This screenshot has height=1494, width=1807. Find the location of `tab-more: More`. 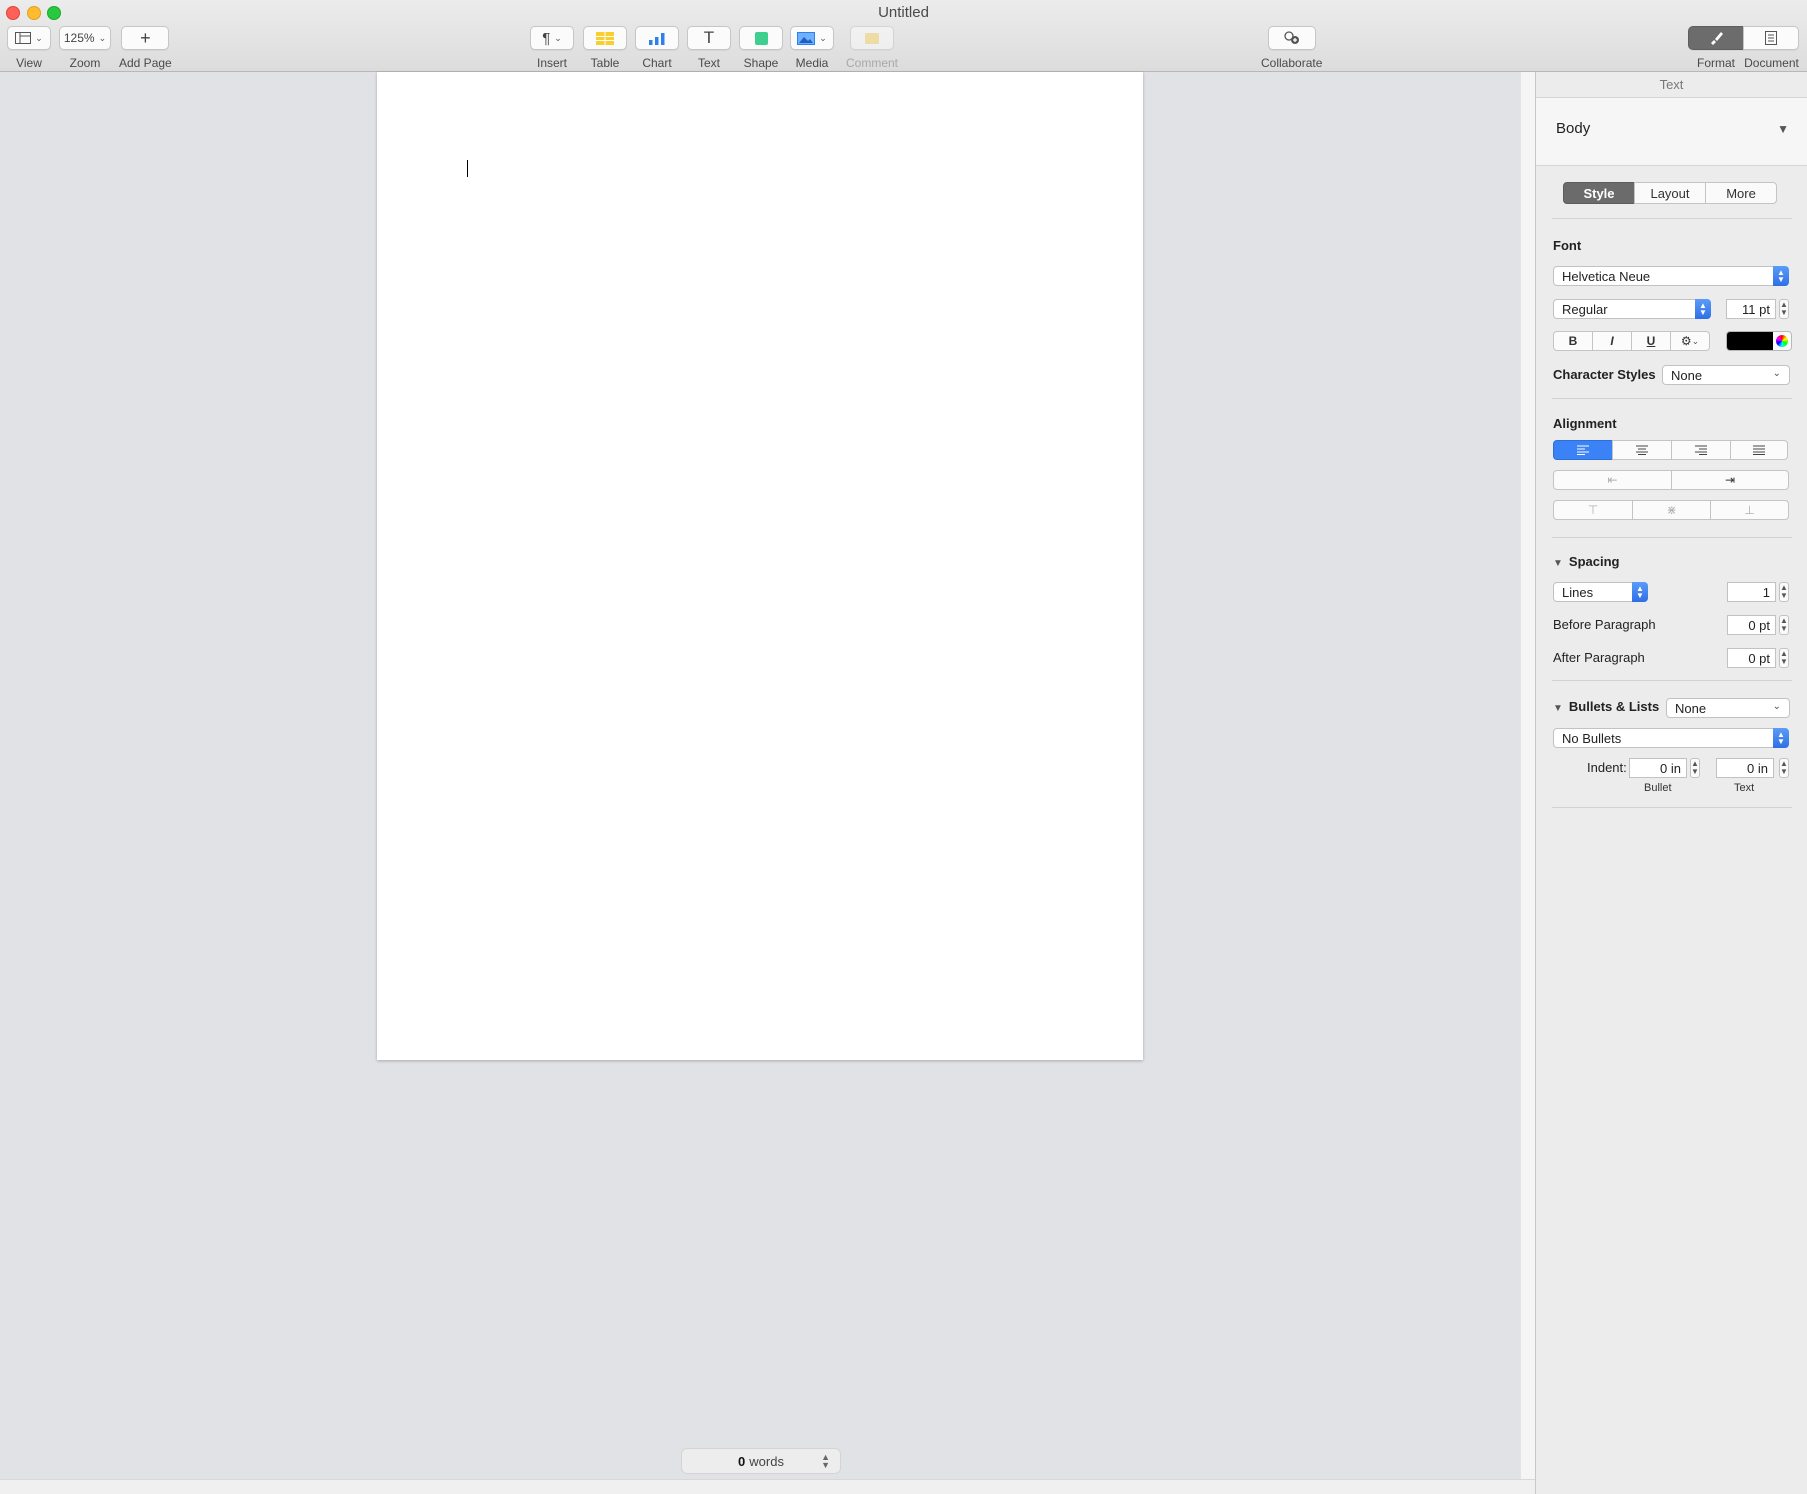

tab-more: More is located at coordinates (1741, 193).